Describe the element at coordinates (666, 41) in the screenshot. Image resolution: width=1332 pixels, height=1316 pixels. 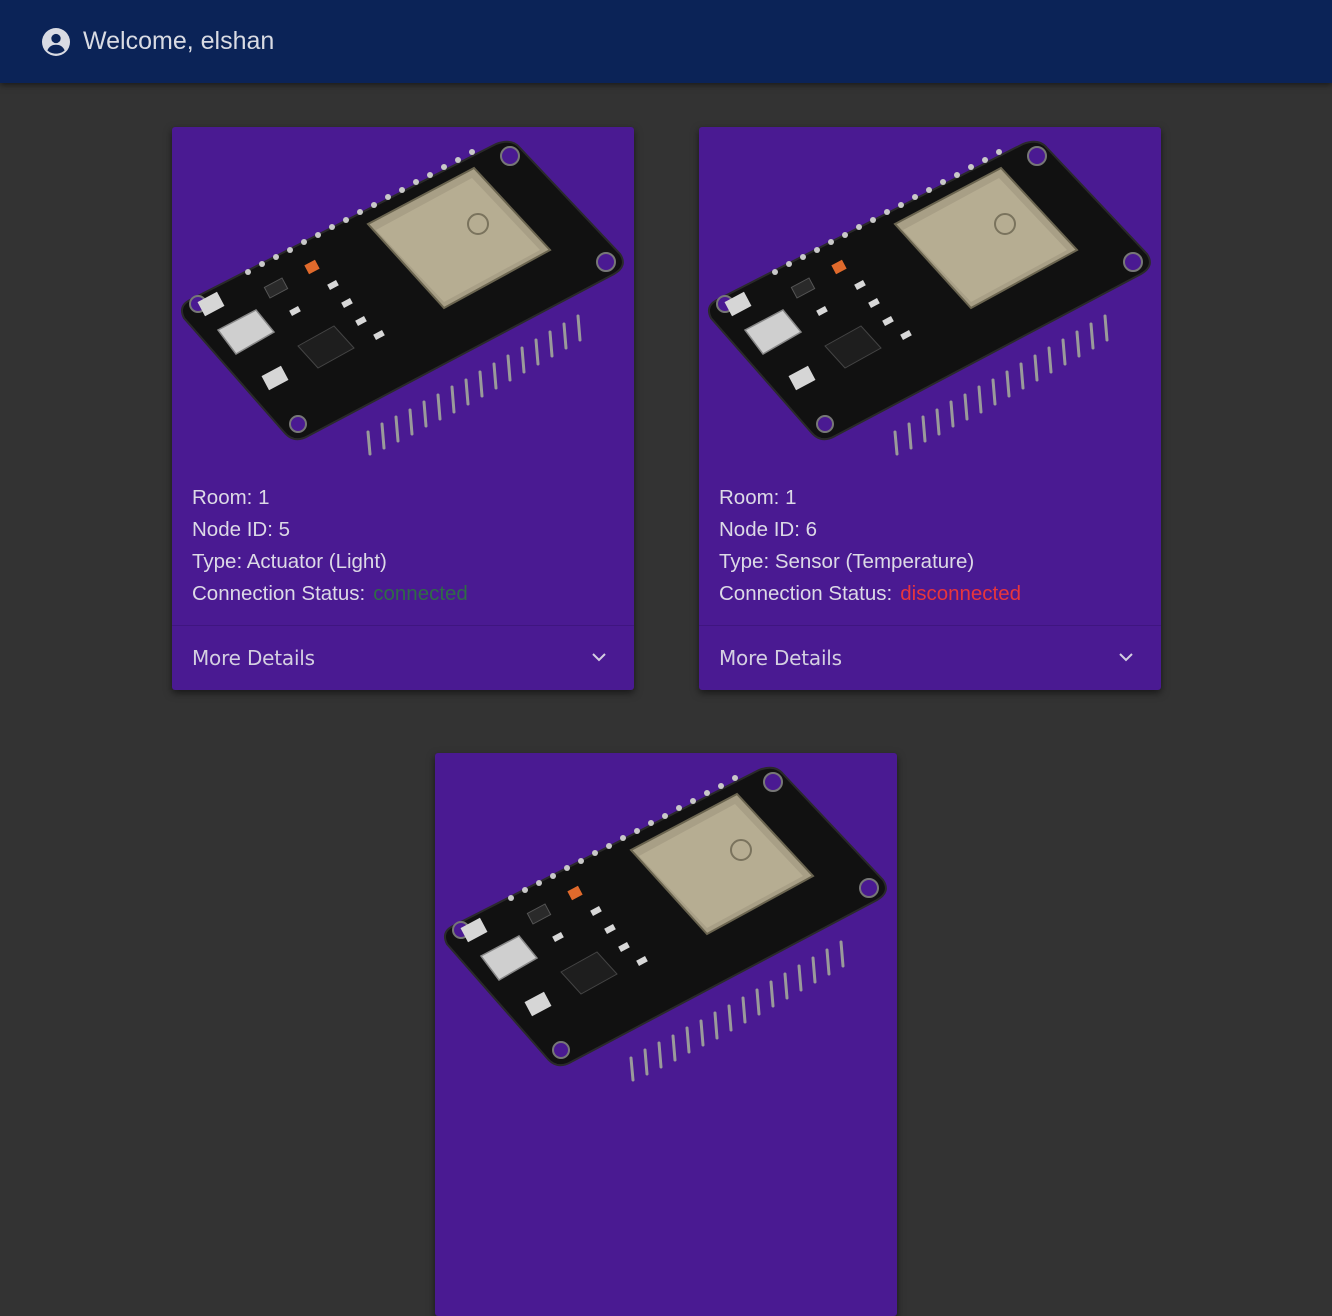
I see `app-header: Welcome, elshan` at that location.